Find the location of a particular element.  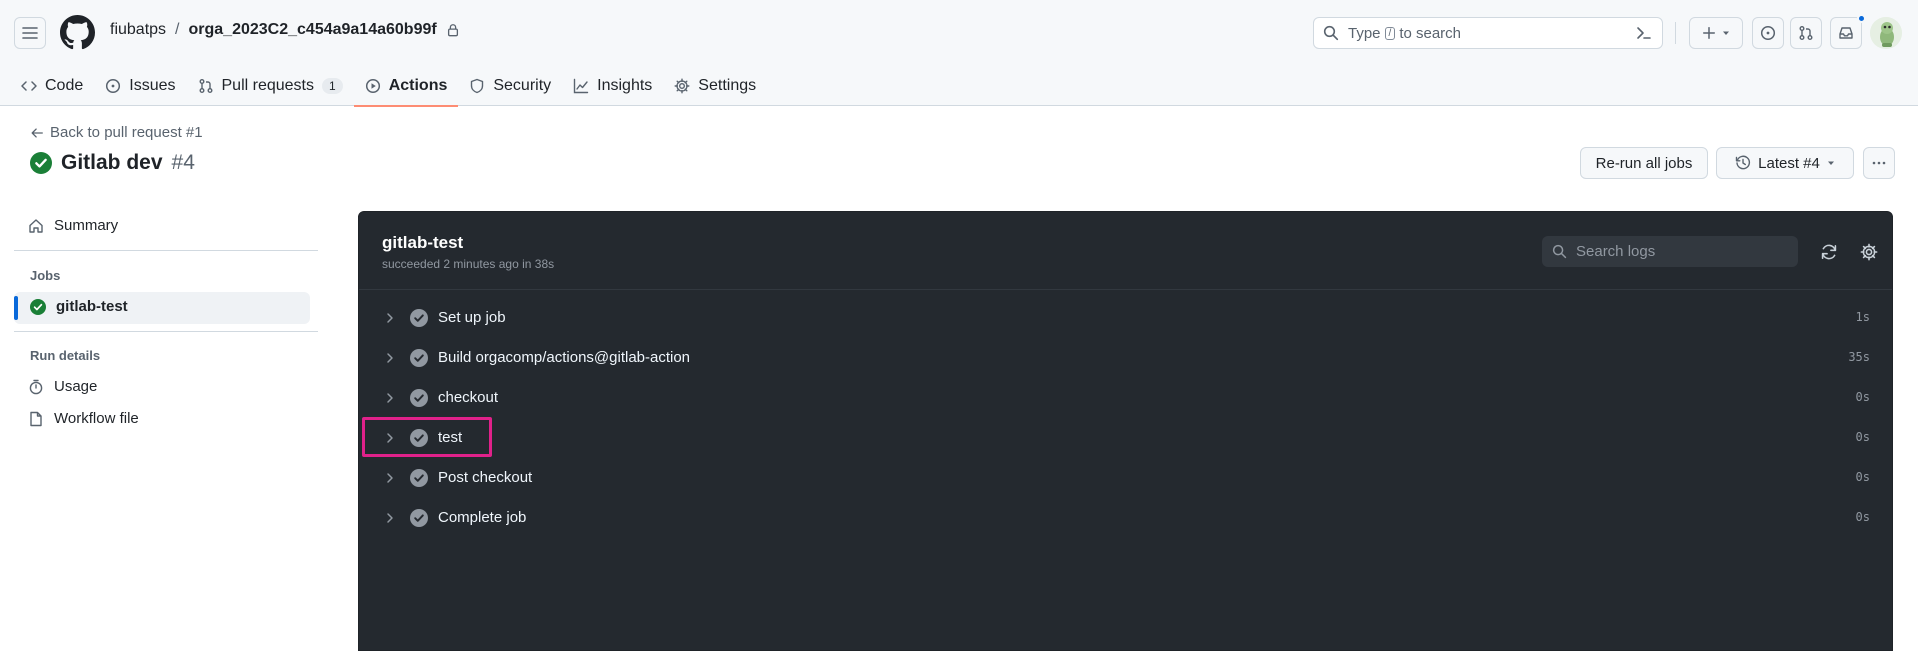

pull-requests-button is located at coordinates (1806, 33).